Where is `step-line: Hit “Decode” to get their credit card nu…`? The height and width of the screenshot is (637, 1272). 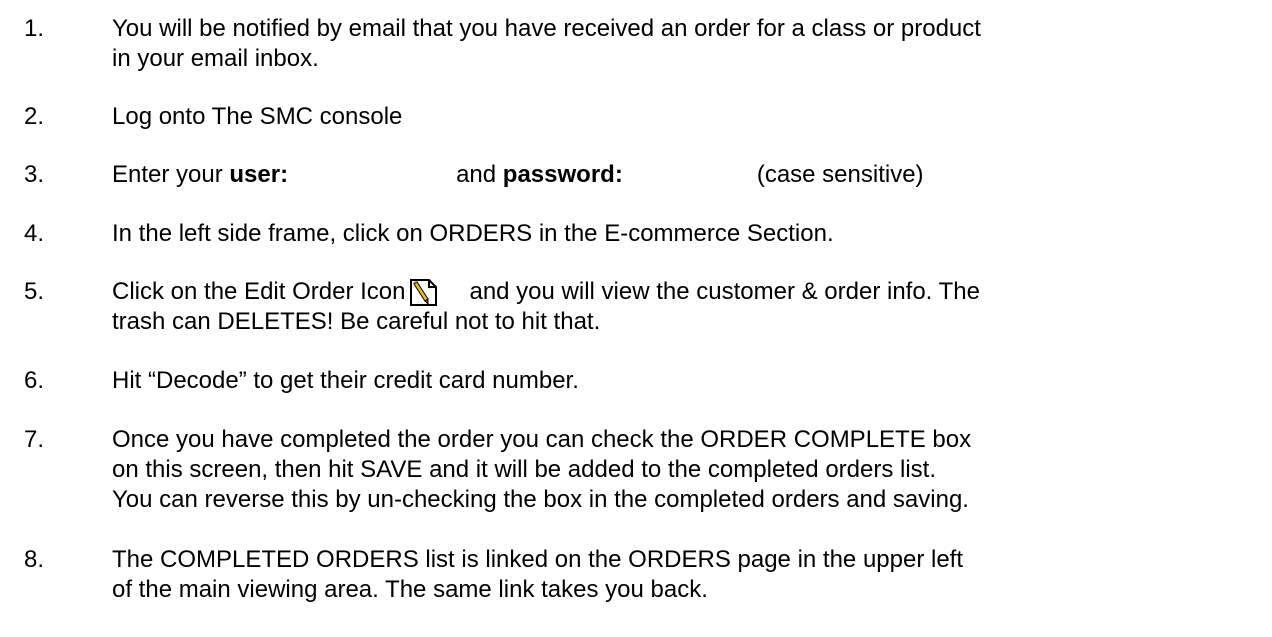
step-line: Hit “Decode” to get their credit card nu… is located at coordinates (345, 380).